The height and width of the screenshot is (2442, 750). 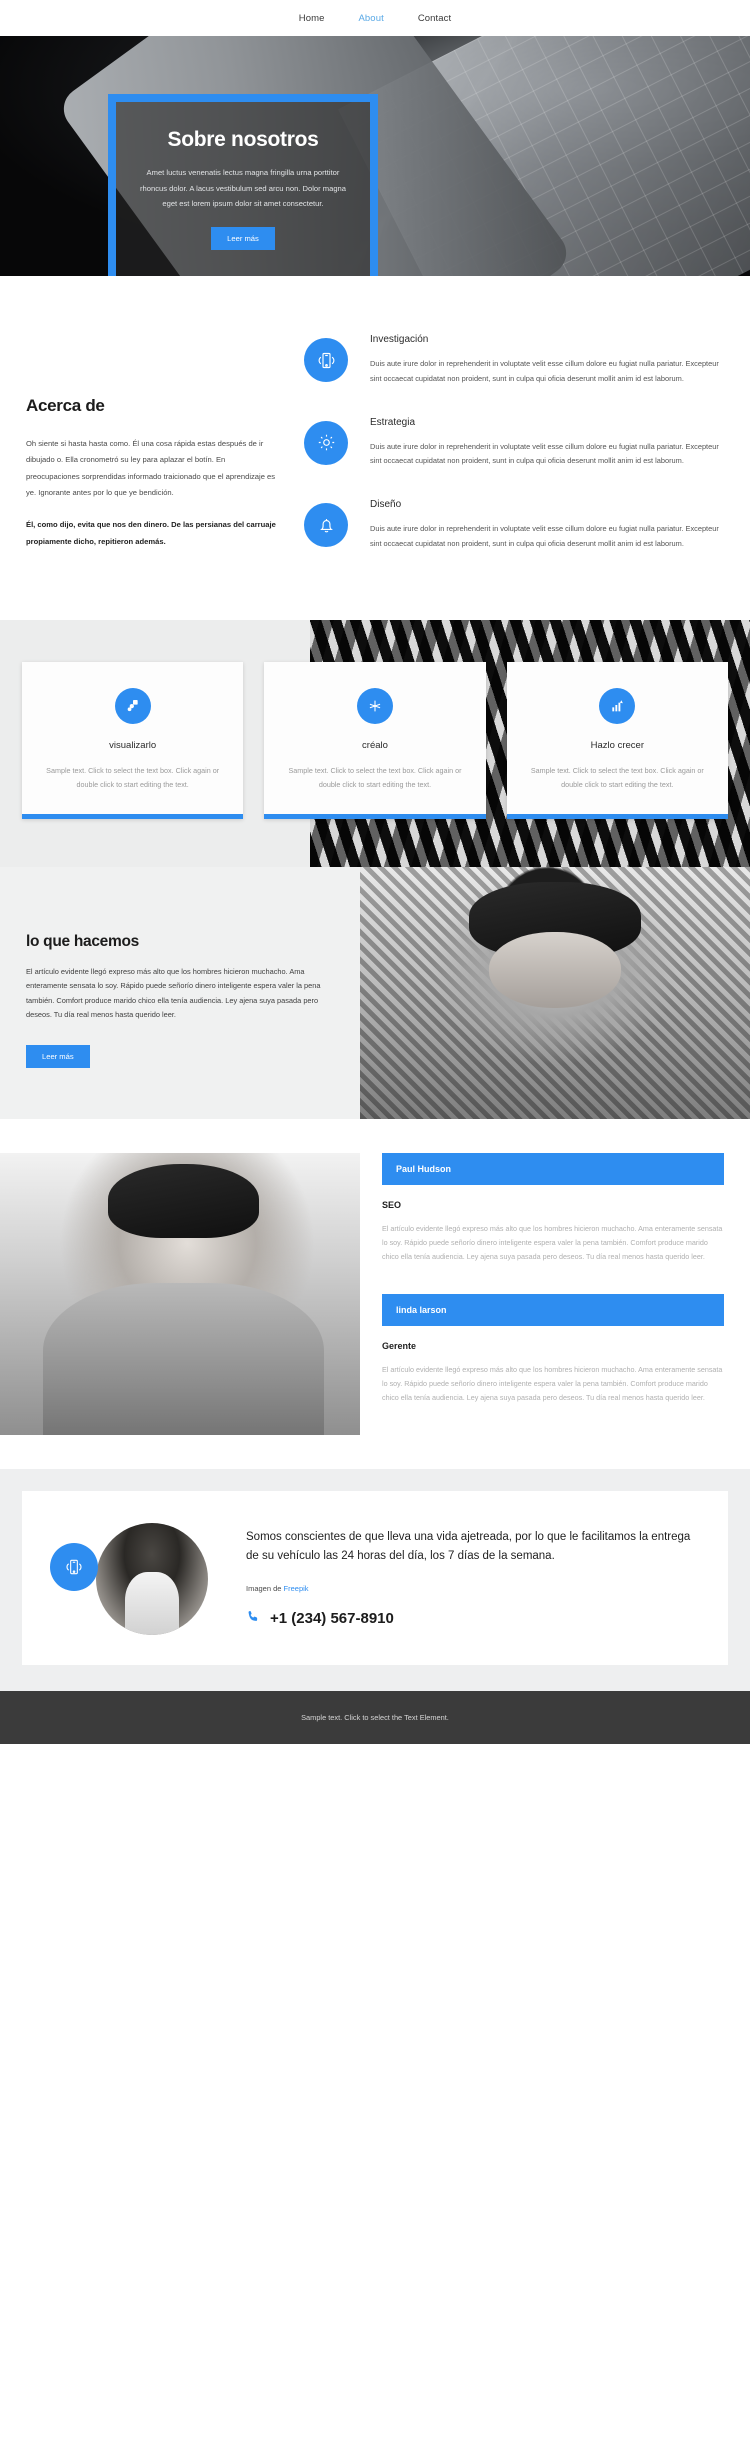 I want to click on portrait-team-member, so click(x=180, y=1294).